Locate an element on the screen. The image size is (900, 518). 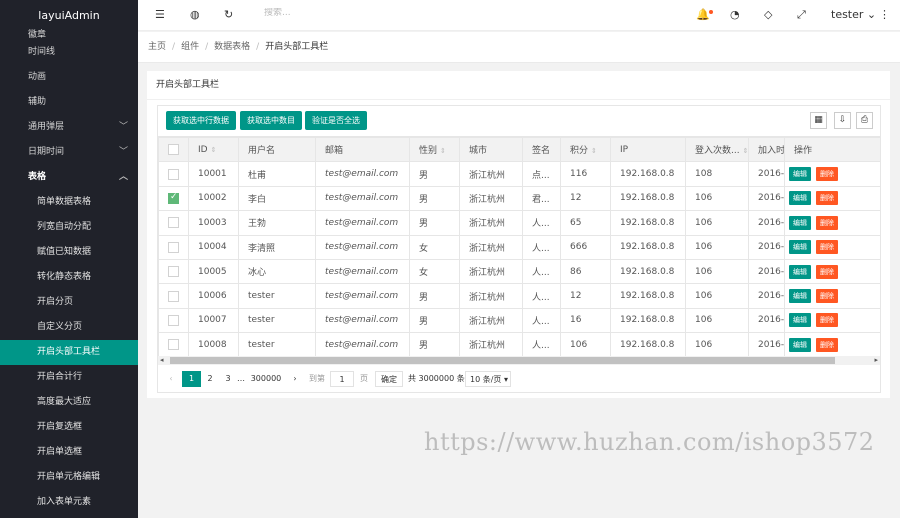
sidebar-item: 日期时间 ﹀ is located at coordinates (69, 152).